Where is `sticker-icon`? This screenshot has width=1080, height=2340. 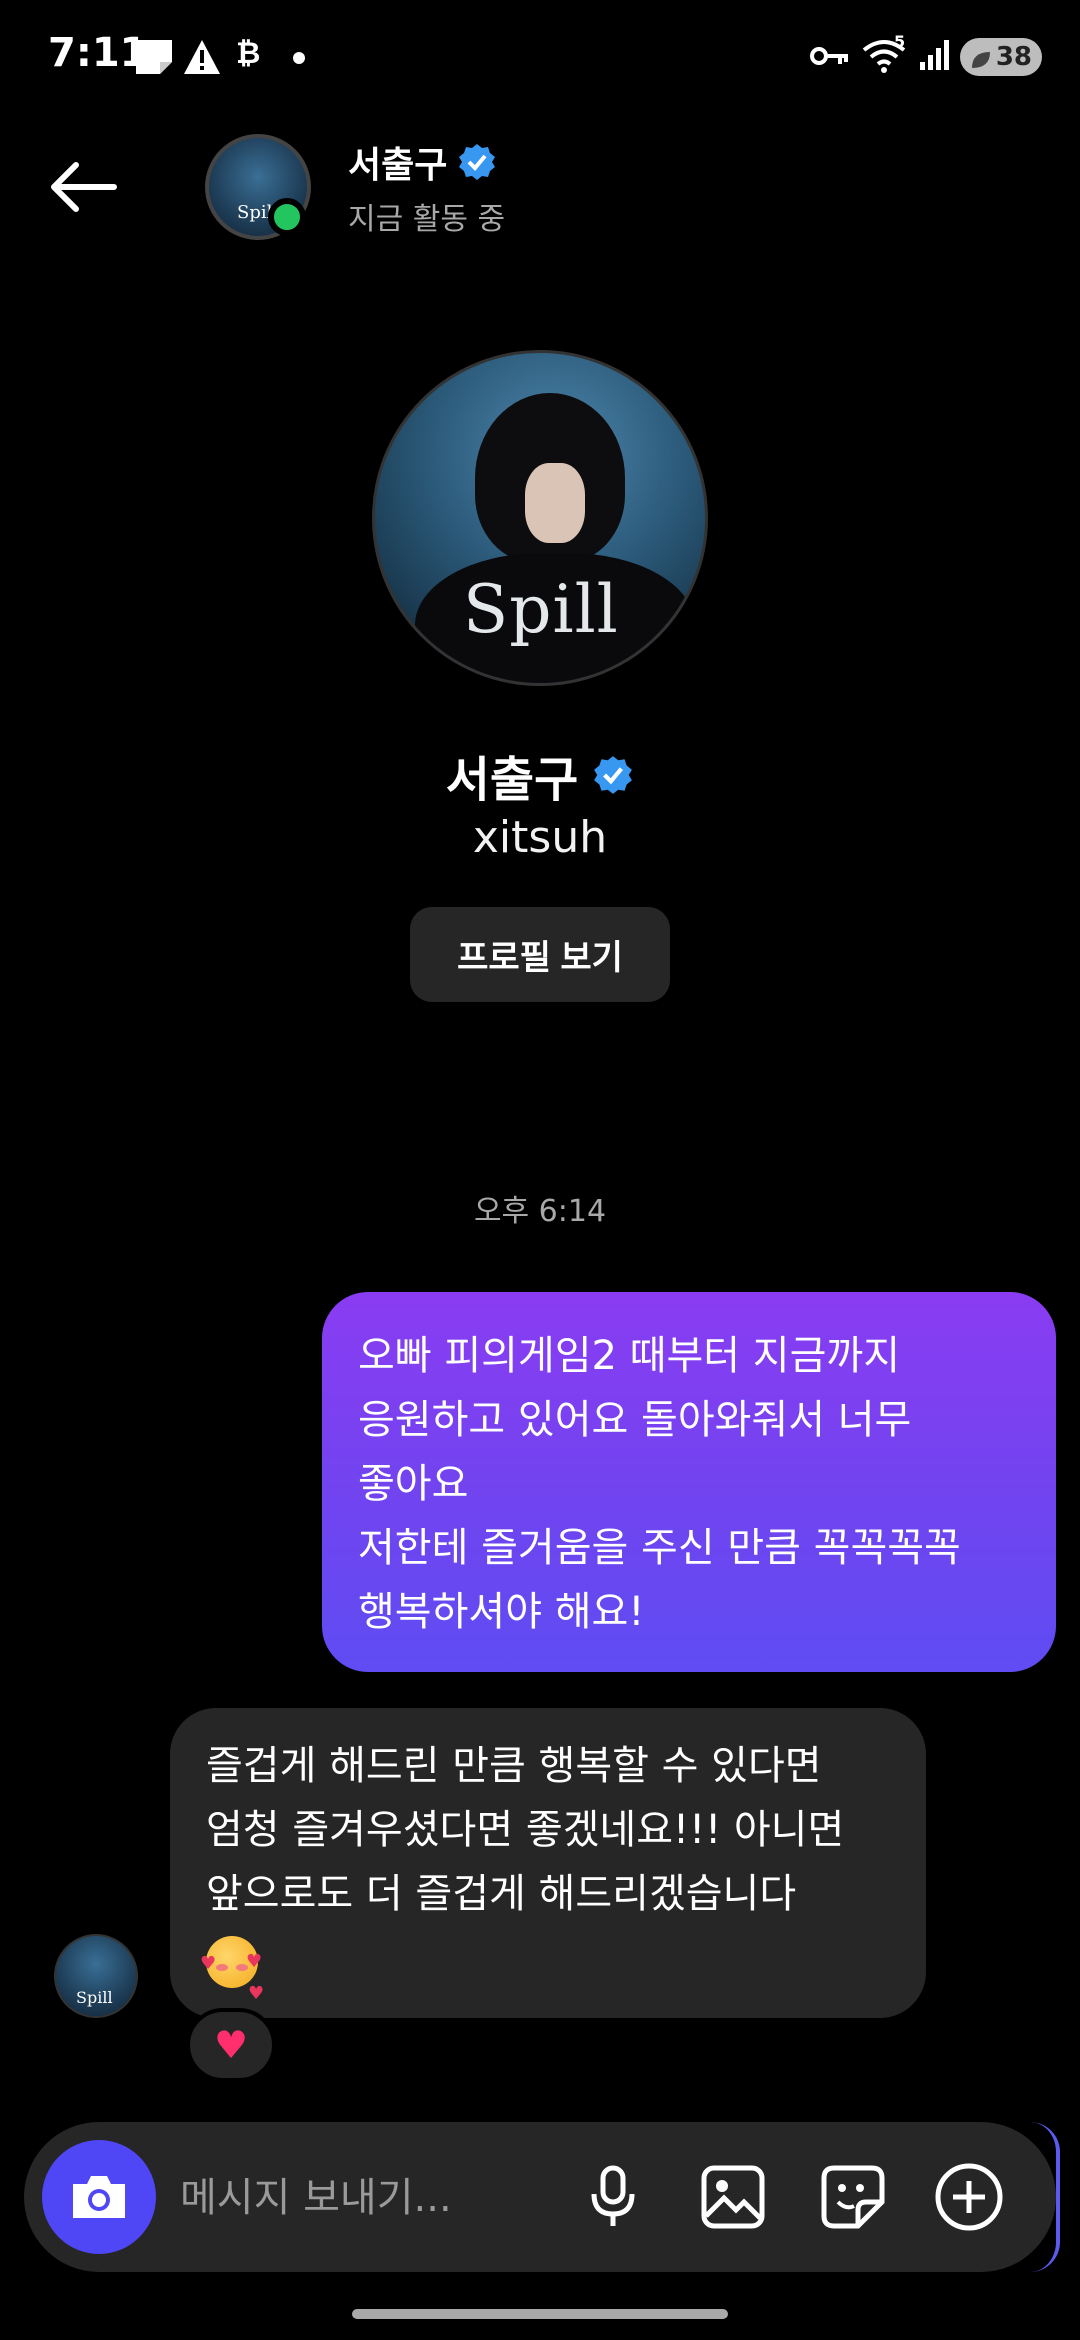
sticker-icon is located at coordinates (853, 2197).